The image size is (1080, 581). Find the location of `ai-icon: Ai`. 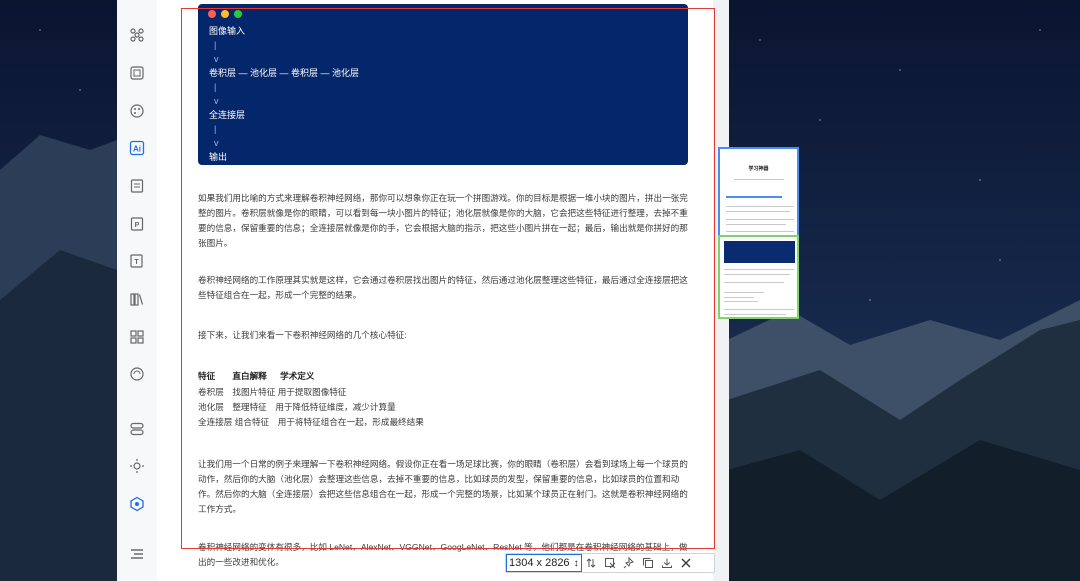

ai-icon: Ai is located at coordinates (137, 148).